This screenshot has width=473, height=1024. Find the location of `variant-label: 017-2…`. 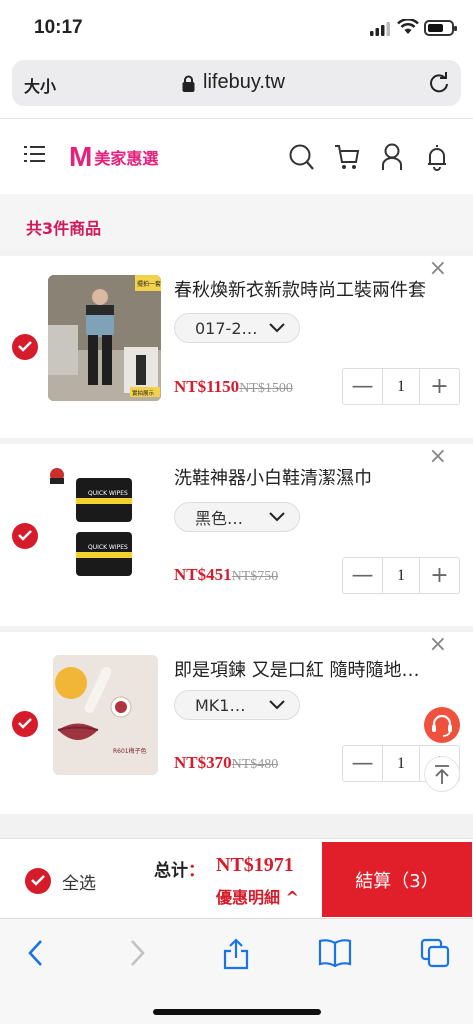

variant-label: 017-2… is located at coordinates (226, 328).